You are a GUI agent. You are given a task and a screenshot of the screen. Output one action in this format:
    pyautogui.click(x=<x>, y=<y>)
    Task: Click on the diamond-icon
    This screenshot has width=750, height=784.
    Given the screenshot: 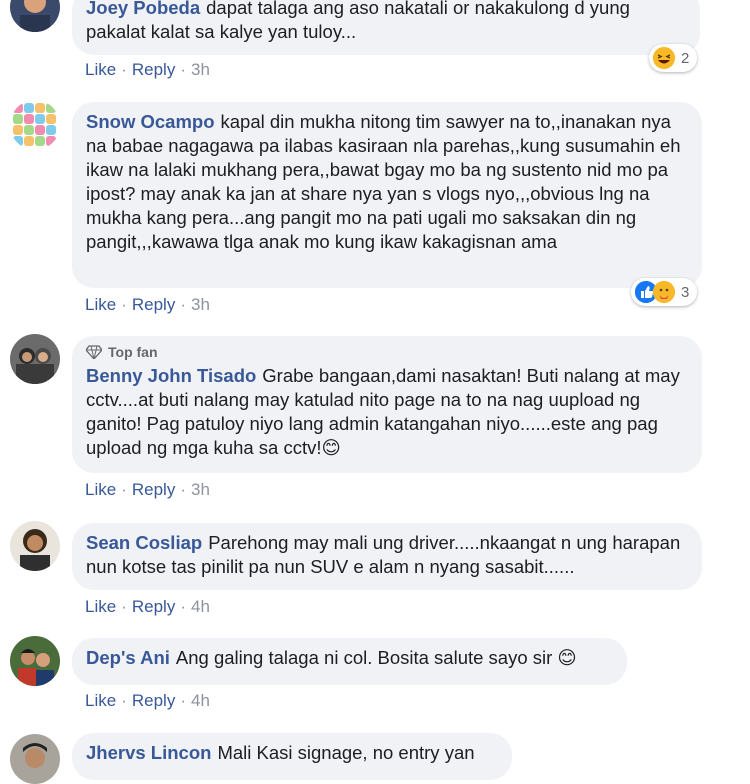 What is the action you would take?
    pyautogui.click(x=94, y=352)
    